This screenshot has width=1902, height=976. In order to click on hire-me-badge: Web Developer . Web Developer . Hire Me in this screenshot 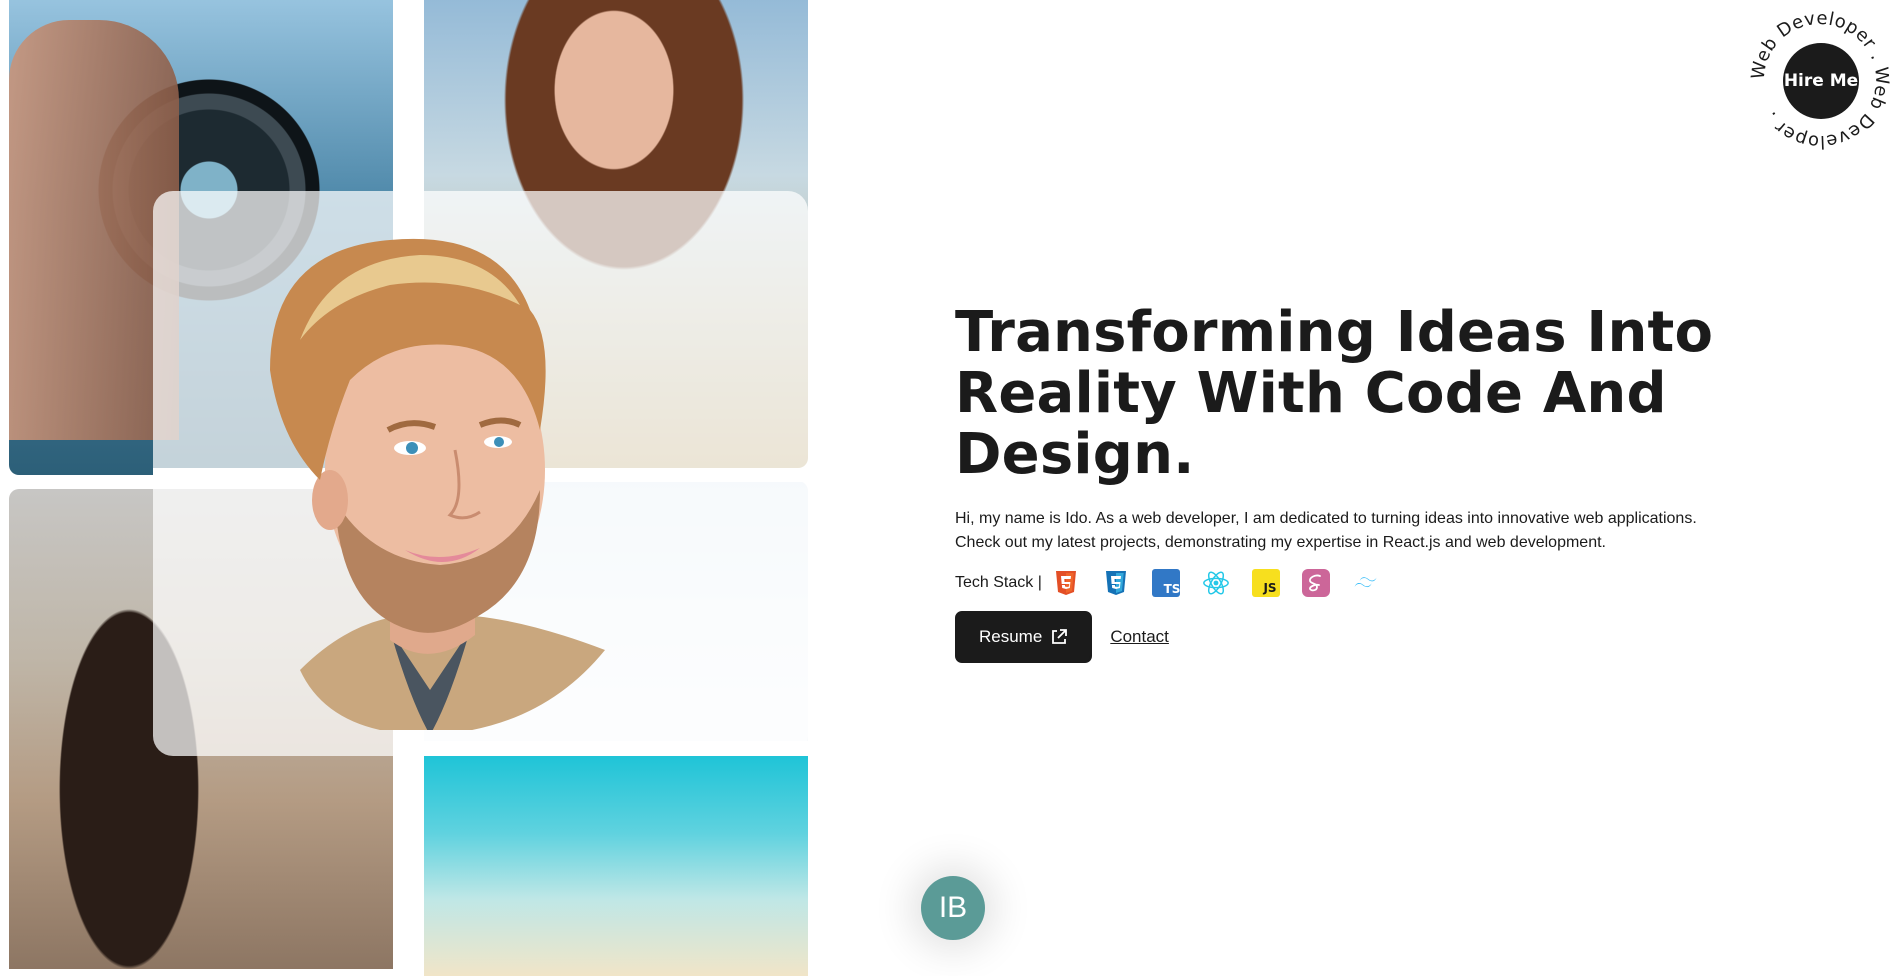, I will do `click(1820, 80)`.